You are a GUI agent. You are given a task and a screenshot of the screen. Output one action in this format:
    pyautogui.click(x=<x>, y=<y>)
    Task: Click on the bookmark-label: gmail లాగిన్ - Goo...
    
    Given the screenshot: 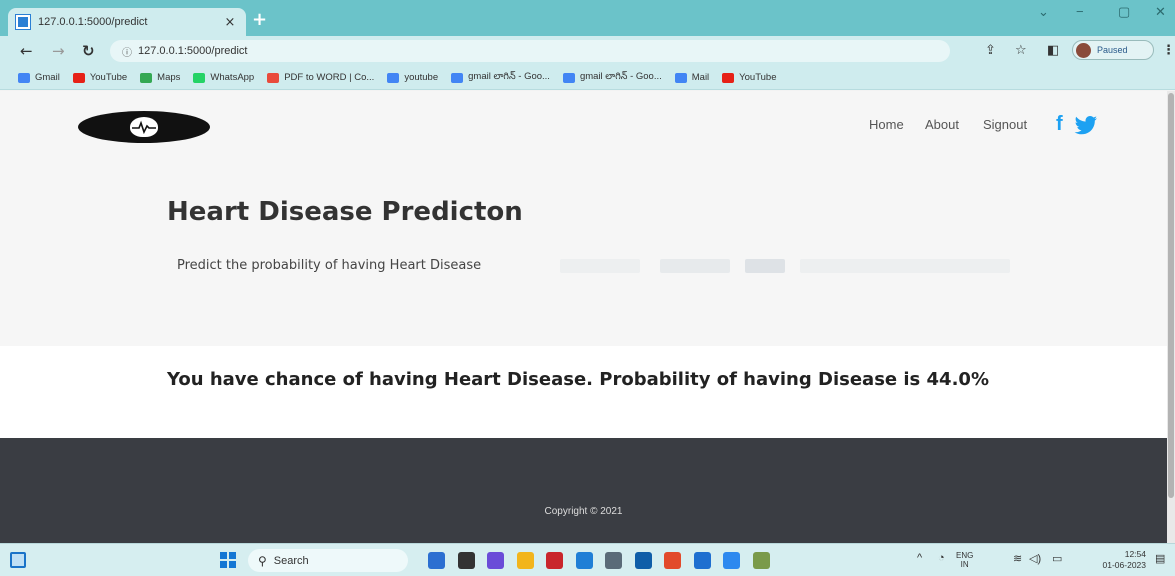 What is the action you would take?
    pyautogui.click(x=620, y=76)
    